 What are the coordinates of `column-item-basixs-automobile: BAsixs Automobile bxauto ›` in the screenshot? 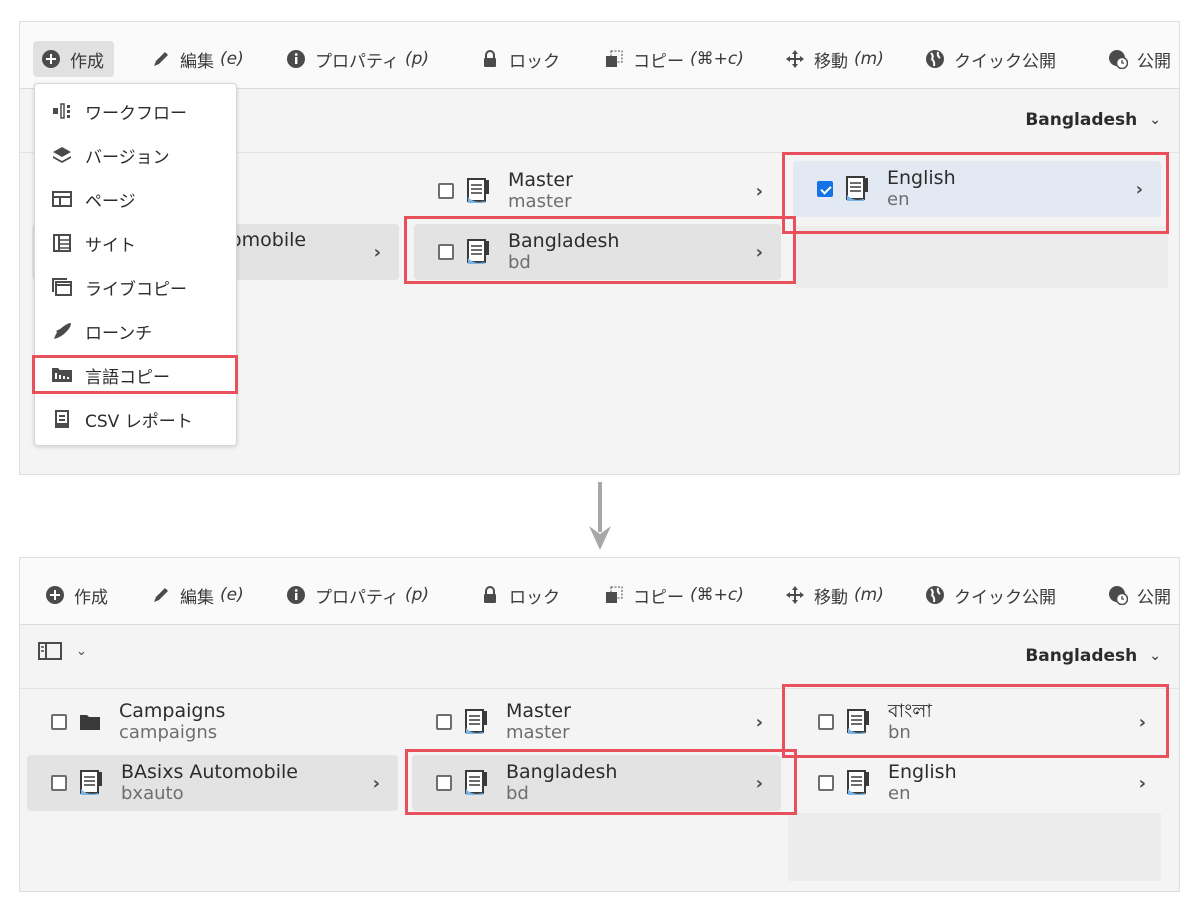 It's located at (212, 783).